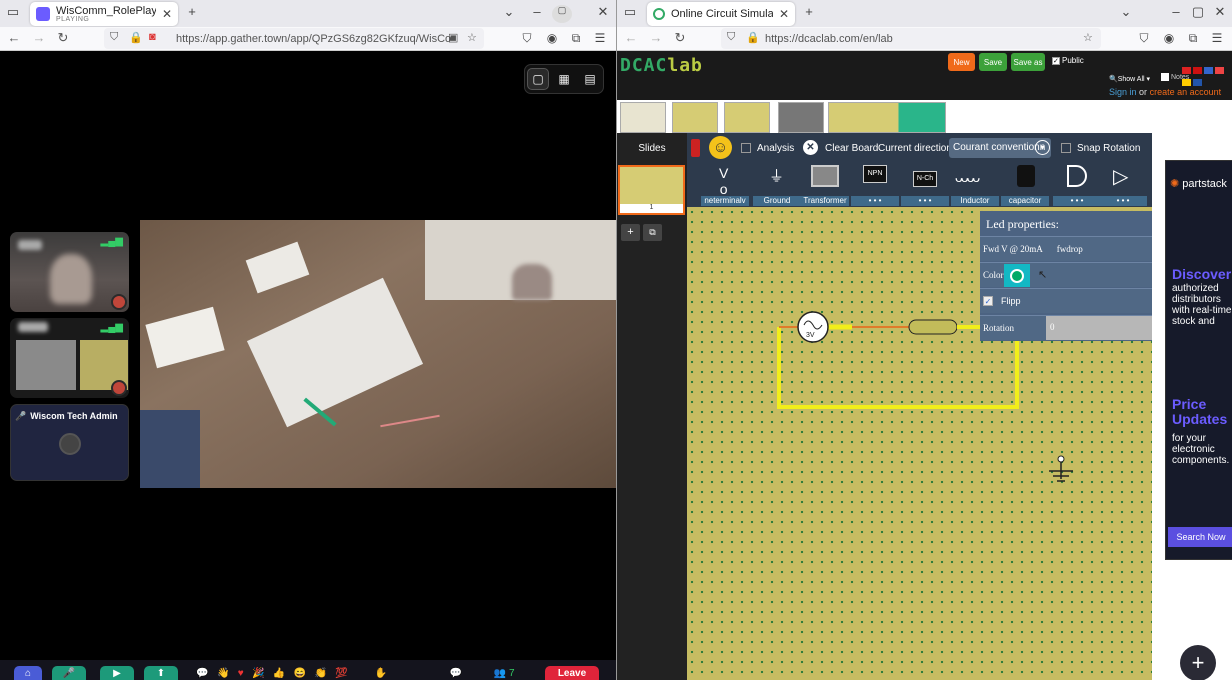  I want to click on smile-icon: 😄, so click(300, 673).